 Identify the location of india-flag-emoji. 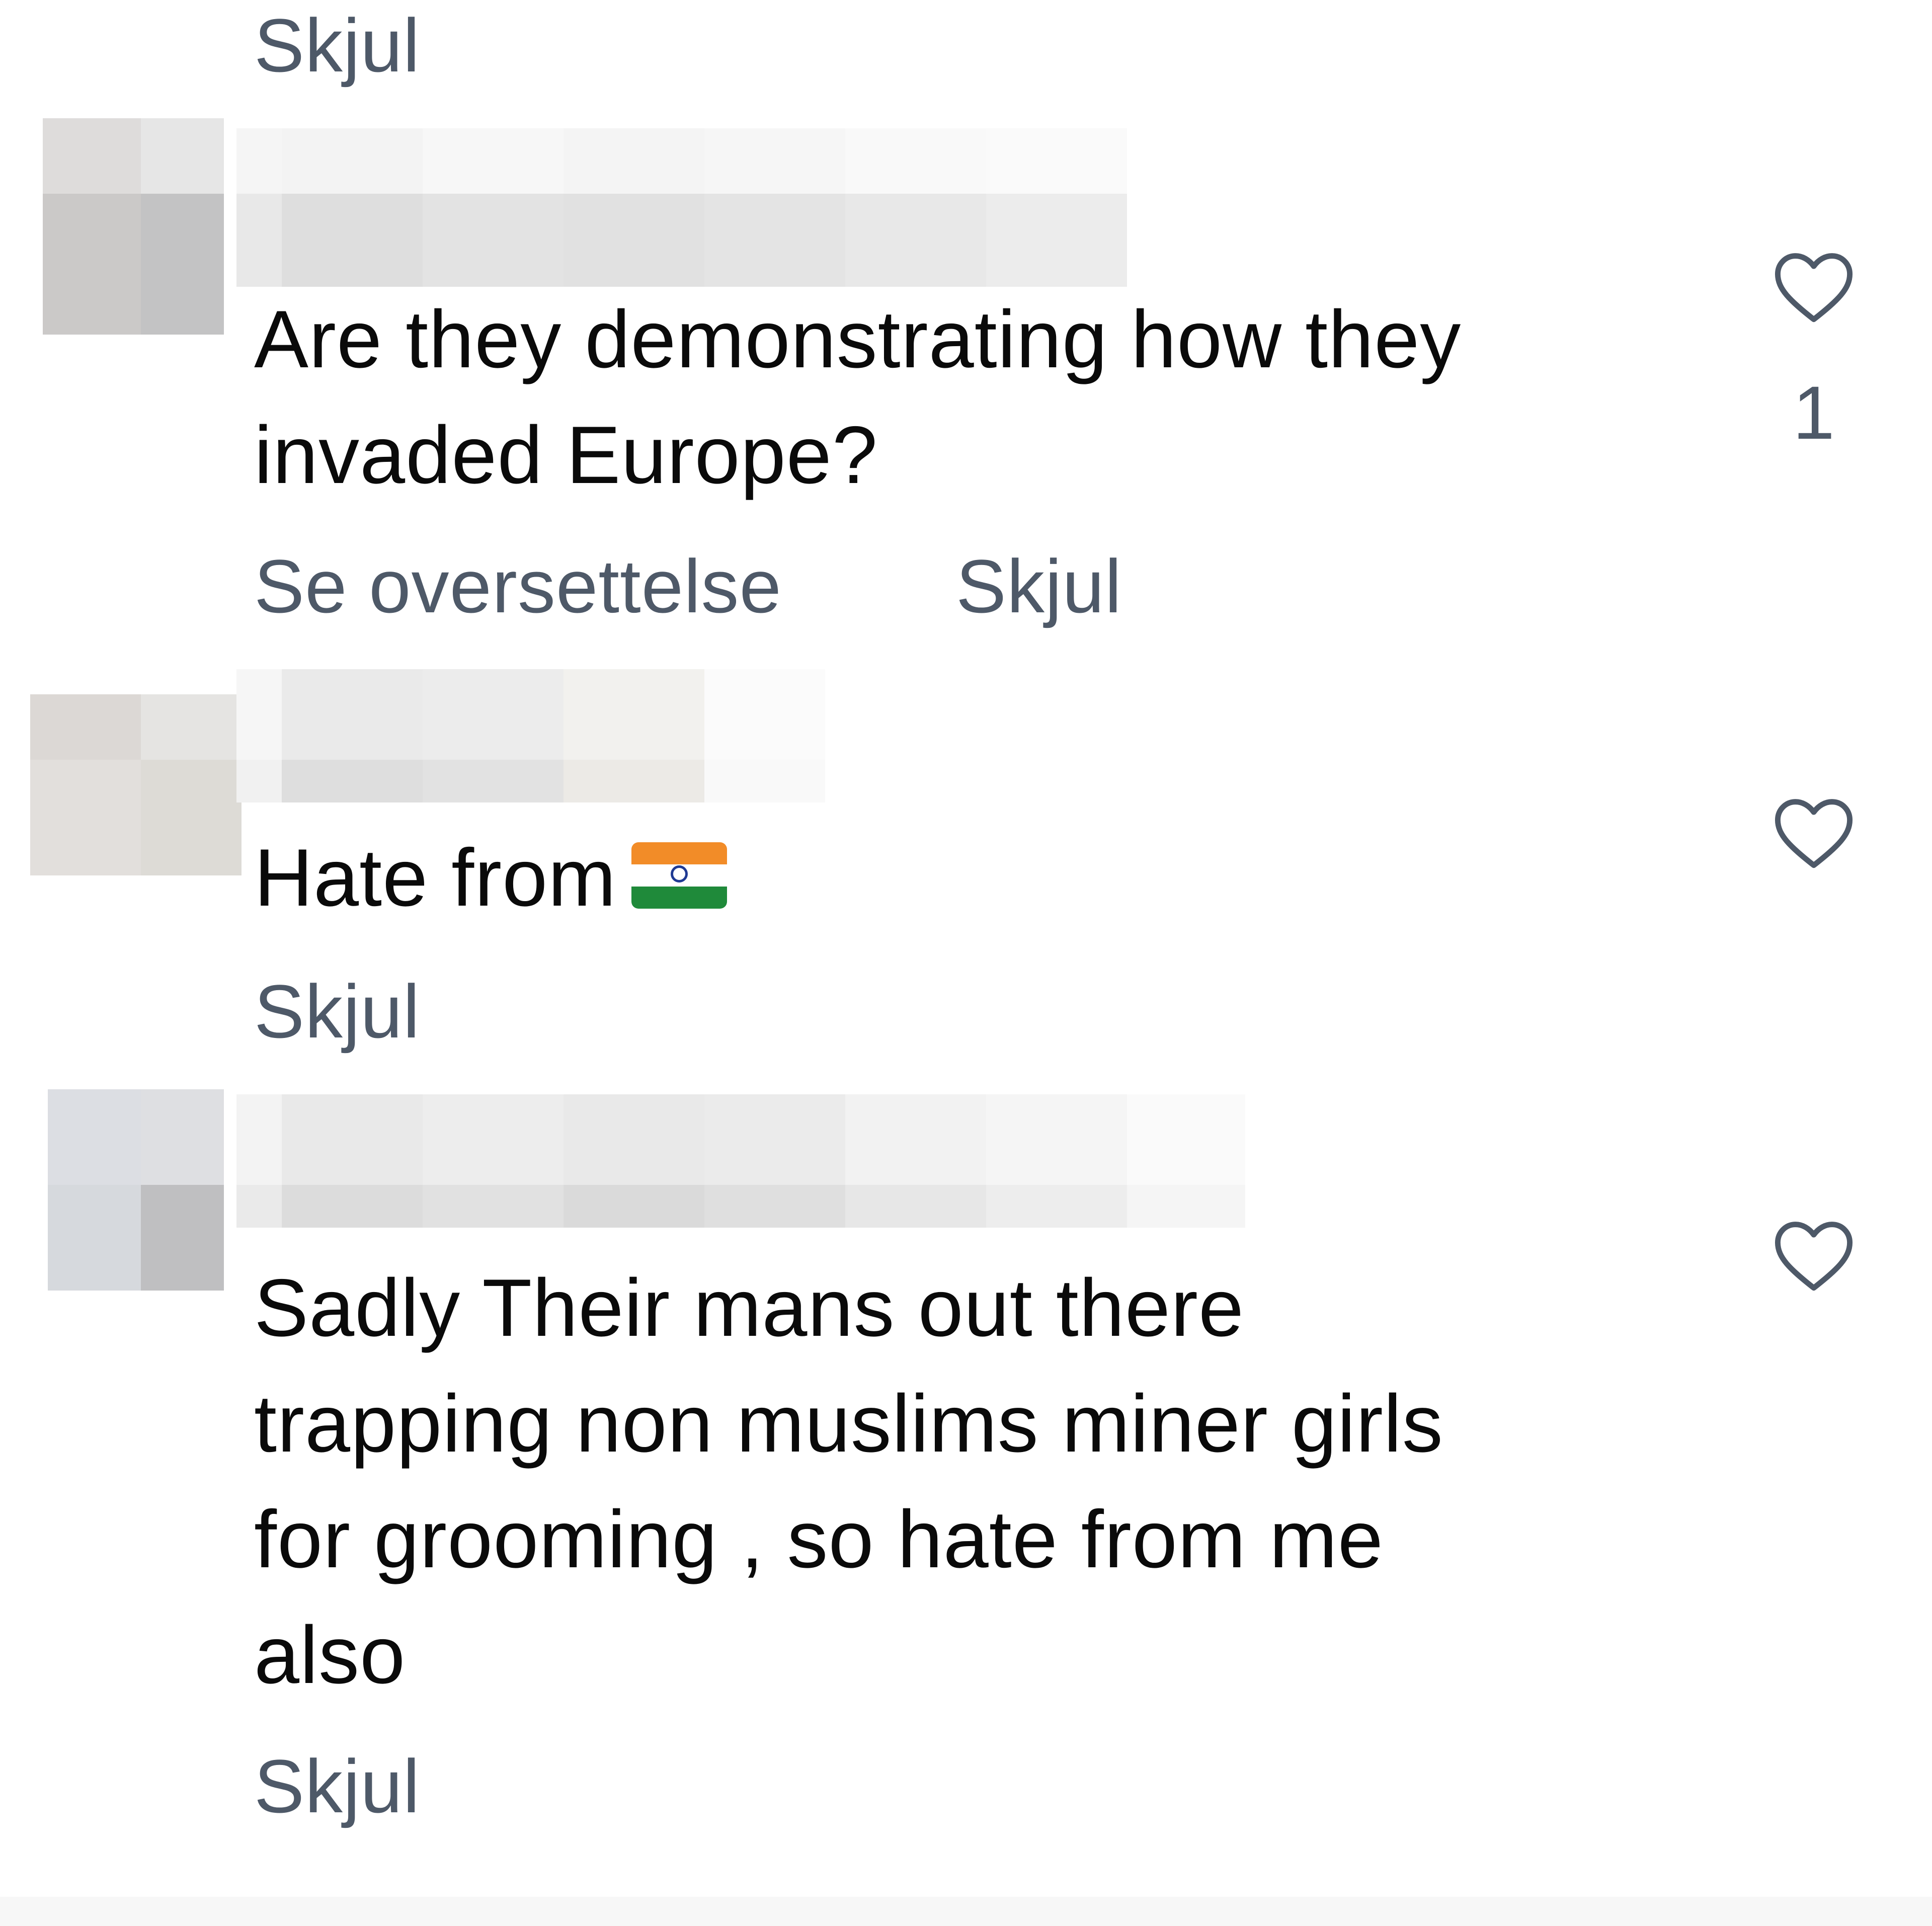
(679, 875).